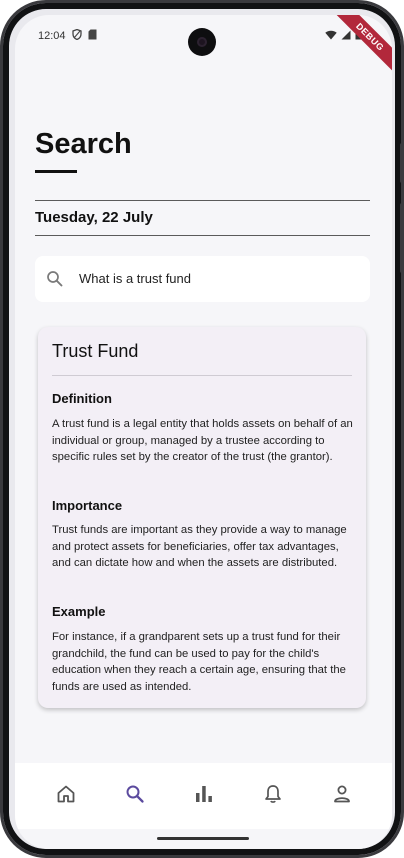  What do you see at coordinates (77, 34) in the screenshot?
I see `shield-icon` at bounding box center [77, 34].